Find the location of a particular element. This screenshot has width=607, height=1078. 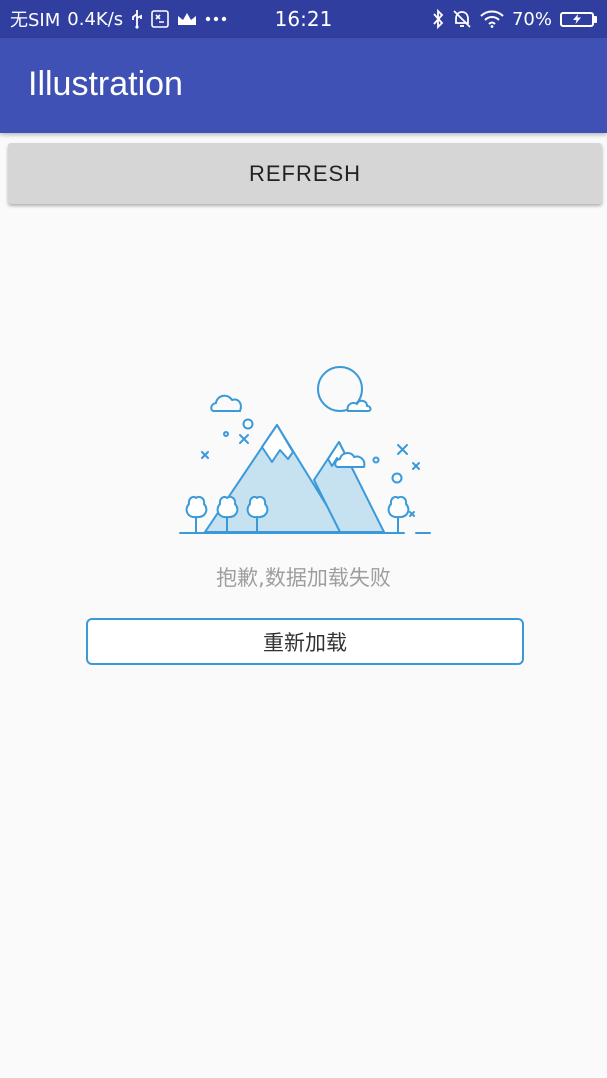

page-title: Illustration is located at coordinates (105, 84).